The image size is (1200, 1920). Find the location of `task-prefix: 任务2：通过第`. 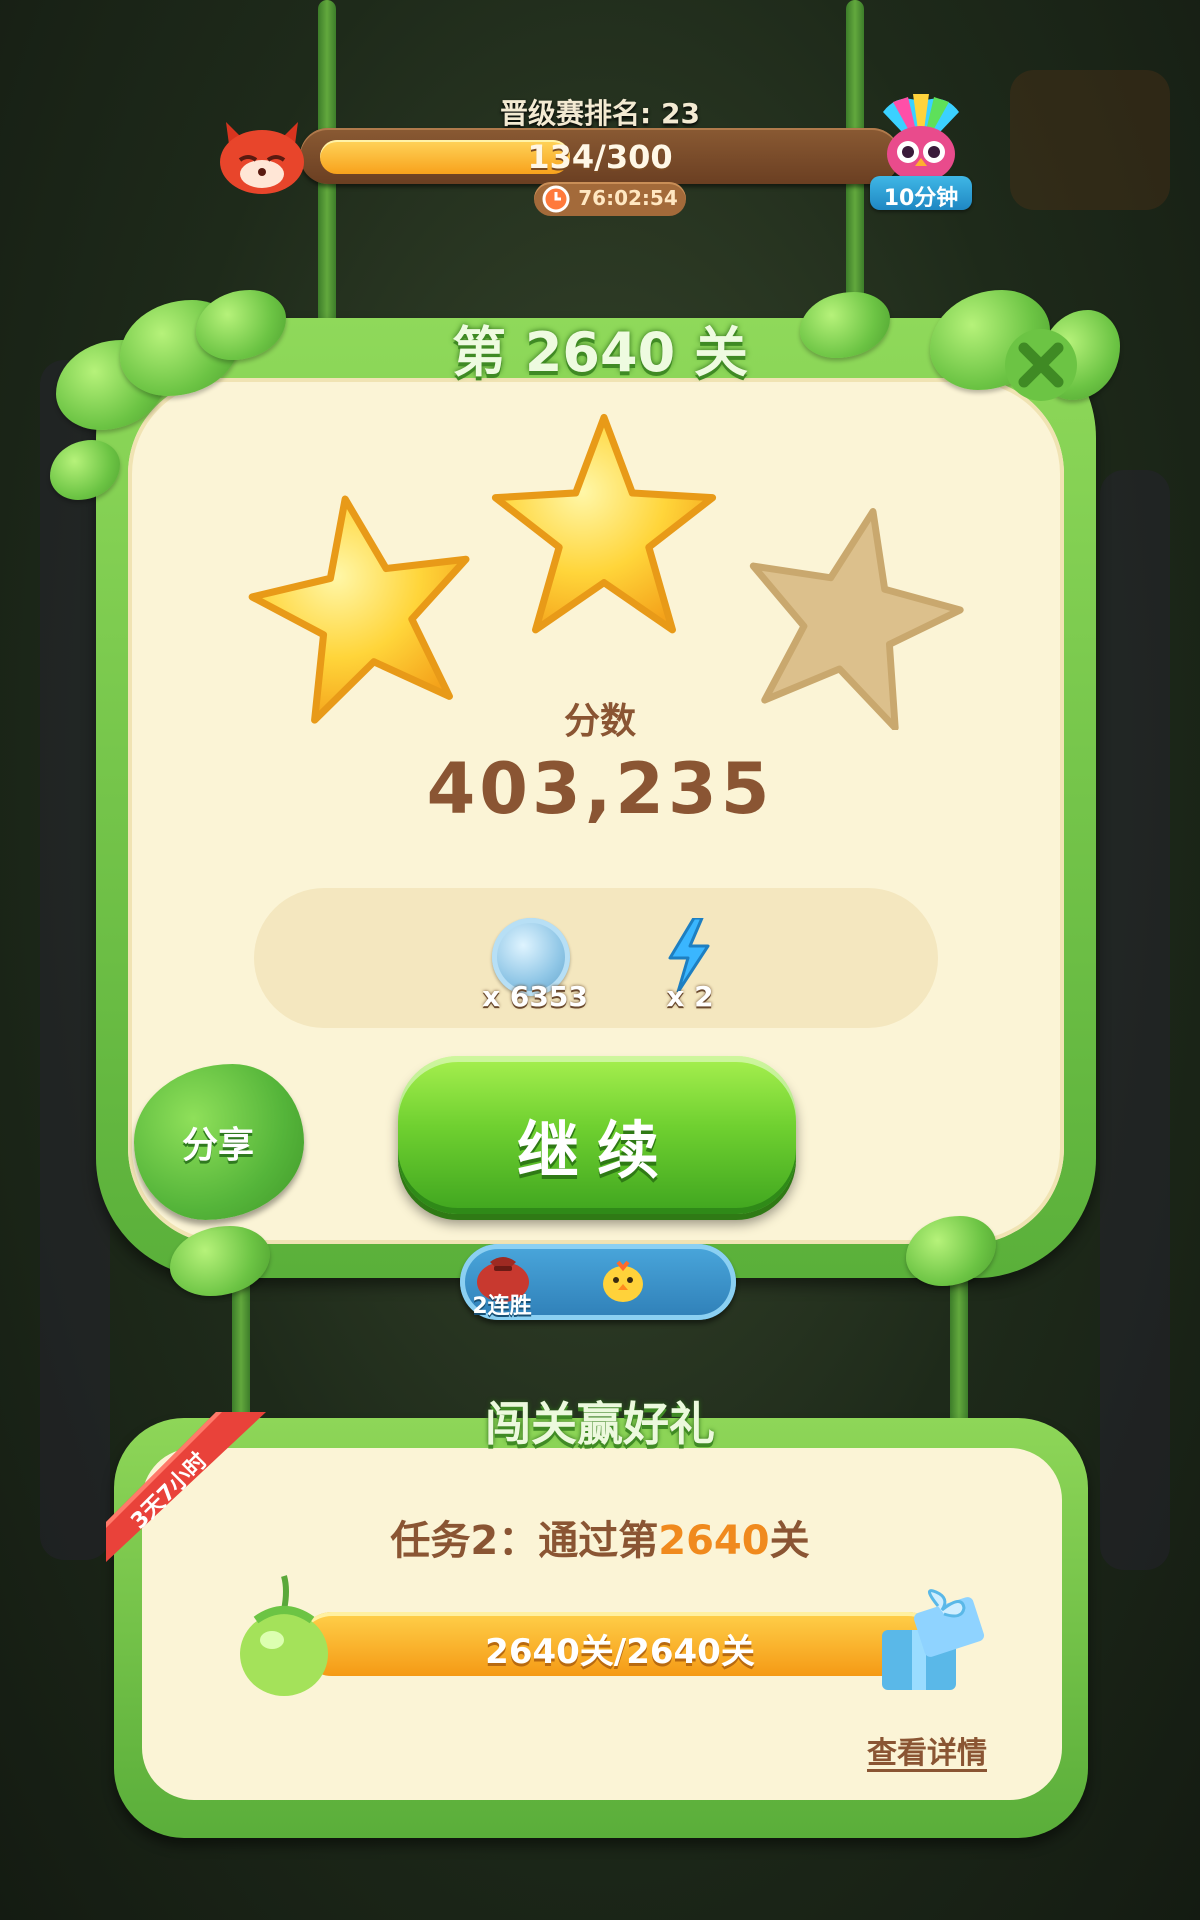

task-prefix: 任务2：通过第 is located at coordinates (524, 1541).